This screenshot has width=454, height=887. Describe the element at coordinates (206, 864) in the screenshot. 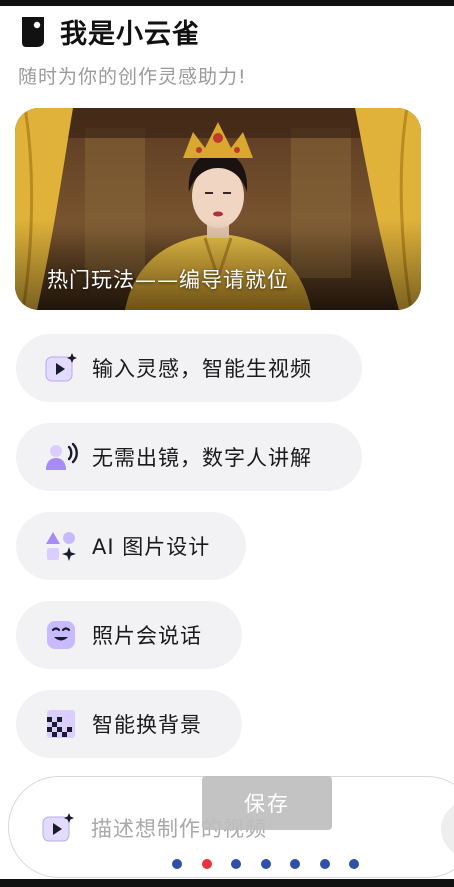

I see `page-dot-active` at that location.